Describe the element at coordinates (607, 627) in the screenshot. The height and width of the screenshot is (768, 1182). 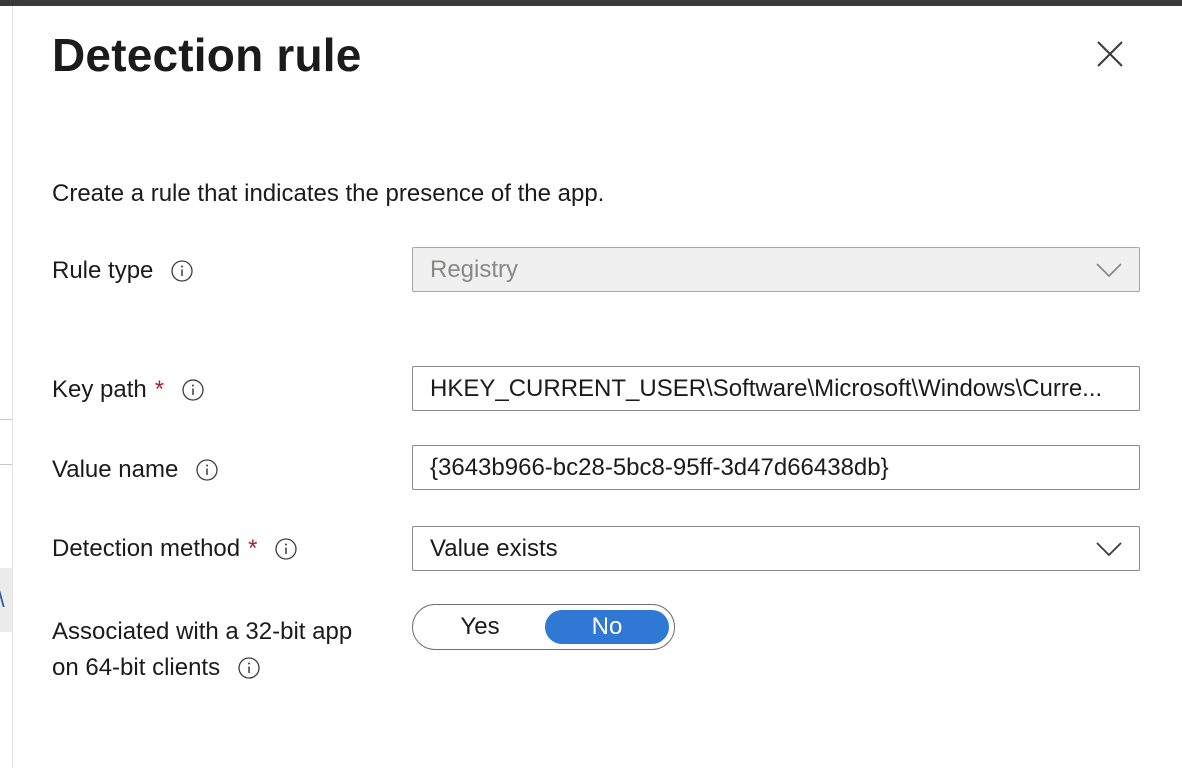
I see `toggle-option-no: No` at that location.